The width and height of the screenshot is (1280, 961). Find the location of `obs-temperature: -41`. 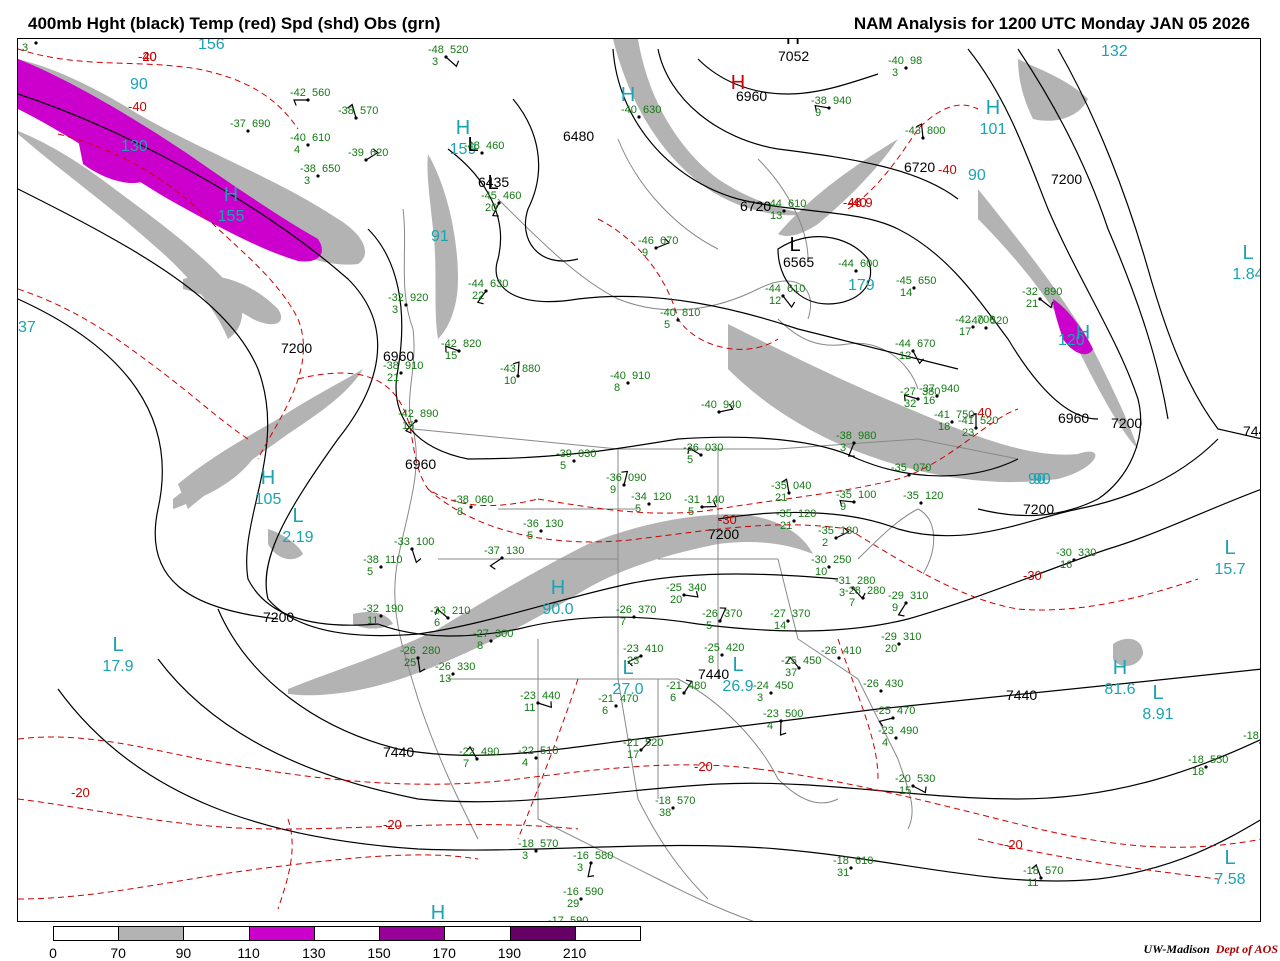

obs-temperature: -41 is located at coordinates (966, 421).